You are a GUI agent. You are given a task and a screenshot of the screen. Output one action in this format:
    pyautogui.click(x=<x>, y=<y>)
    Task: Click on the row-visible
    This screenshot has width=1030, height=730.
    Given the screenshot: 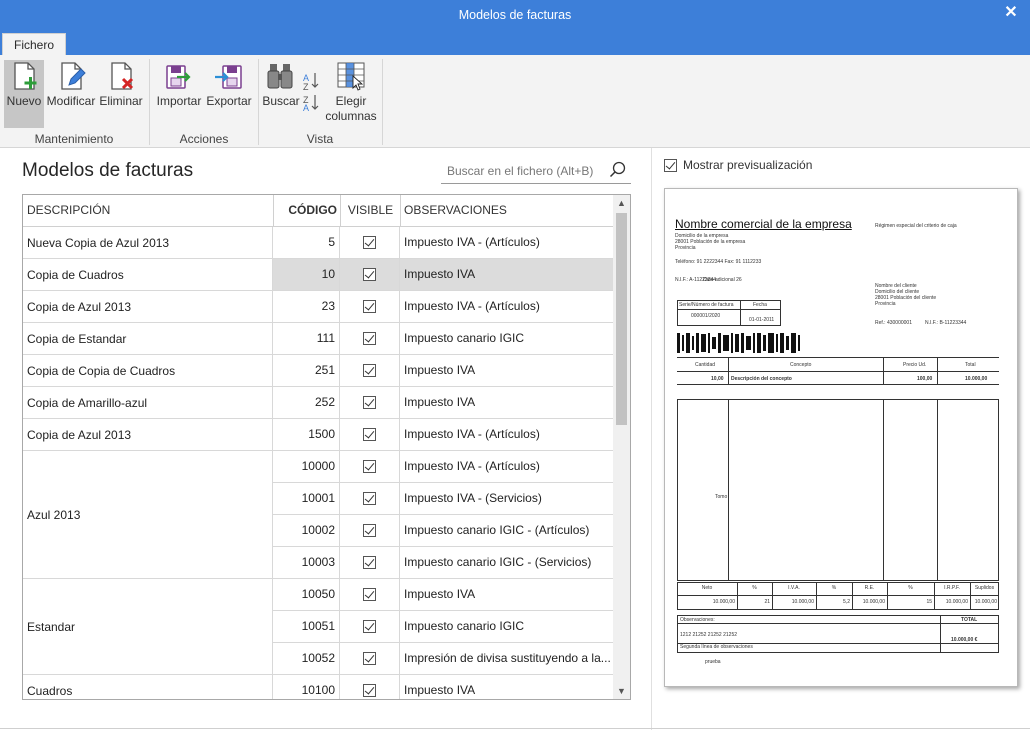 What is the action you would take?
    pyautogui.click(x=370, y=435)
    